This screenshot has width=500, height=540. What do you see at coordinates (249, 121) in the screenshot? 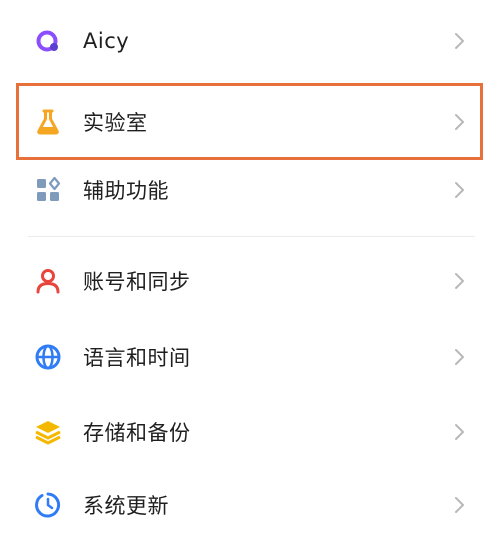
I see `settings-item-lab: 实验室` at bounding box center [249, 121].